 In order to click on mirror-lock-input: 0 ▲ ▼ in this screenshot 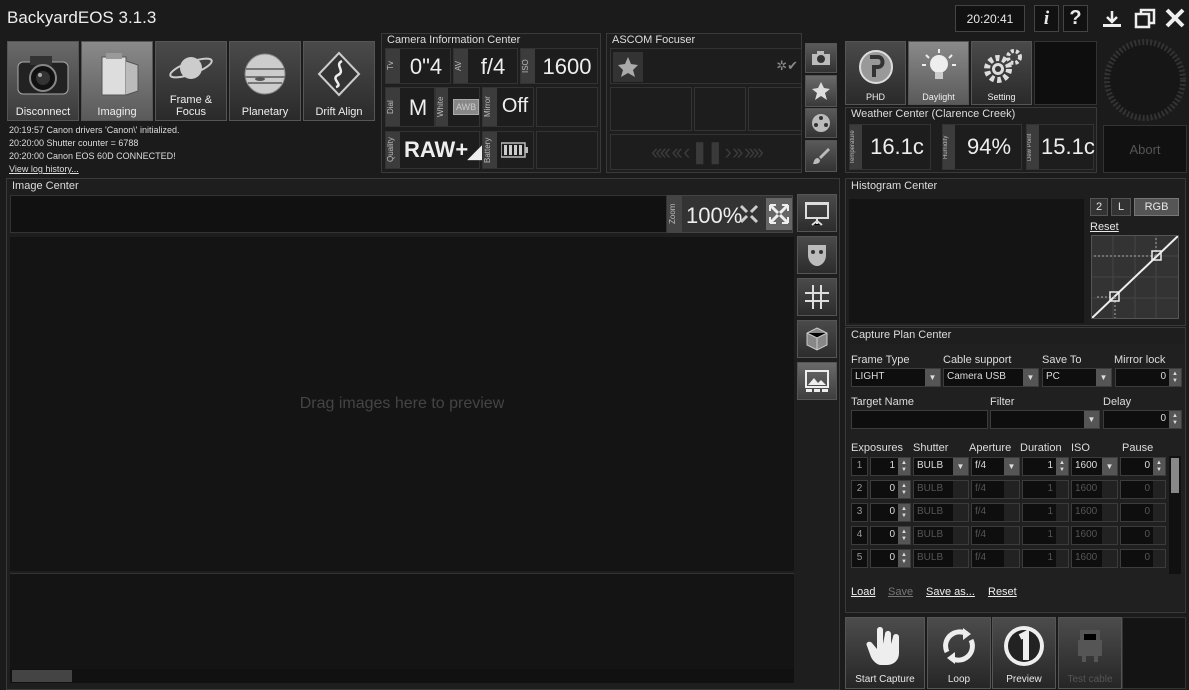, I will do `click(1148, 377)`.